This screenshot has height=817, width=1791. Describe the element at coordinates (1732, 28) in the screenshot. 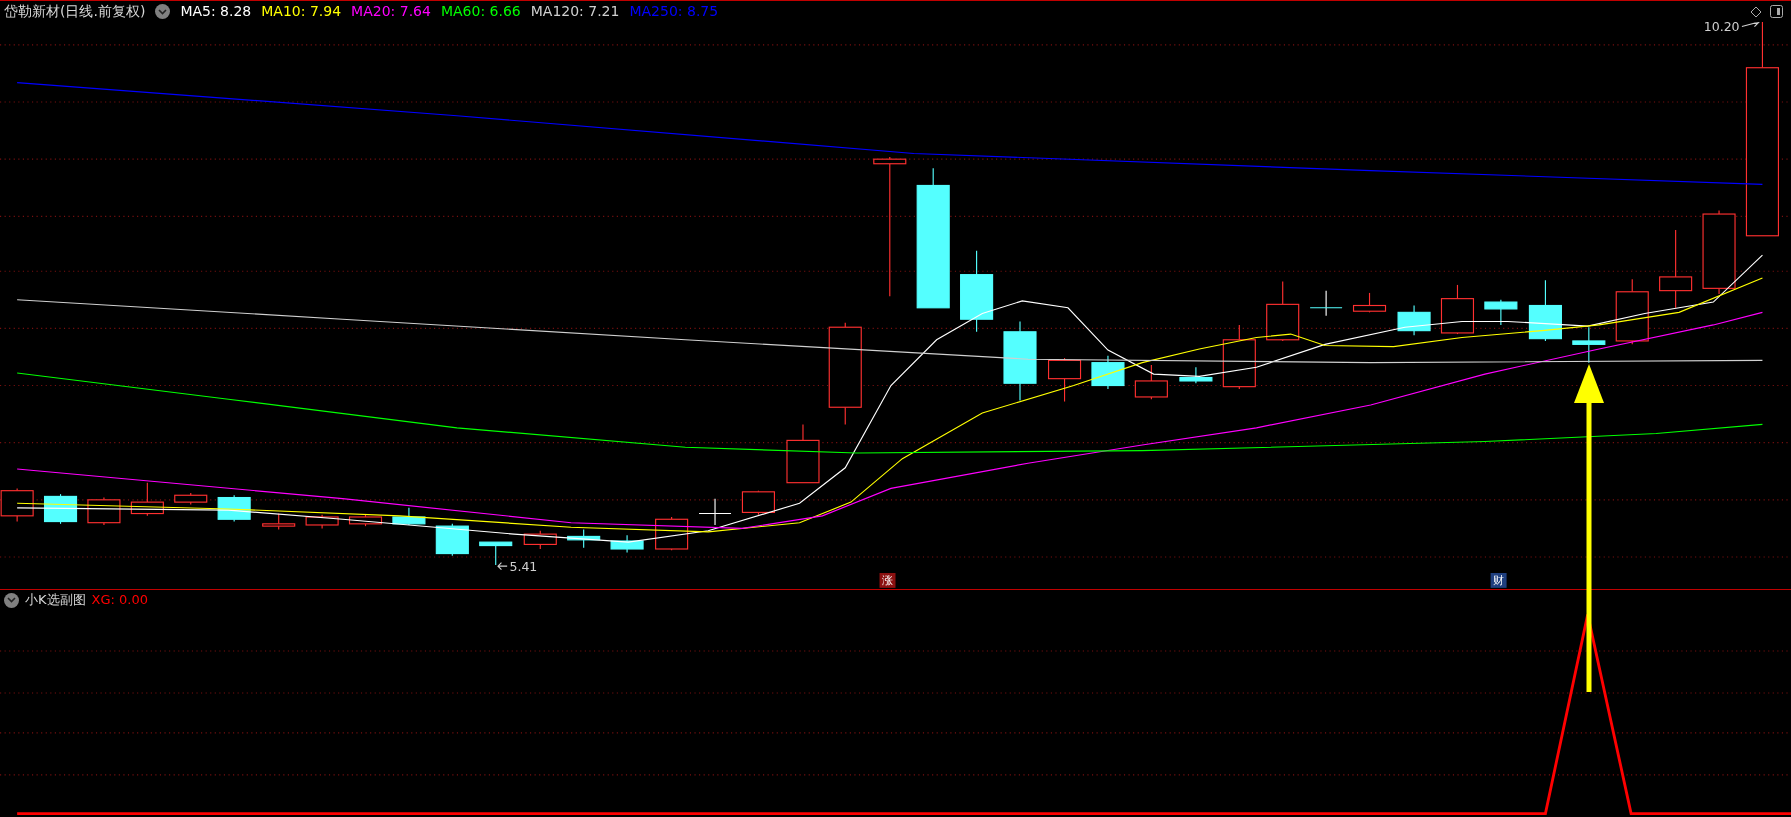

I see `price-label: 10.20` at that location.